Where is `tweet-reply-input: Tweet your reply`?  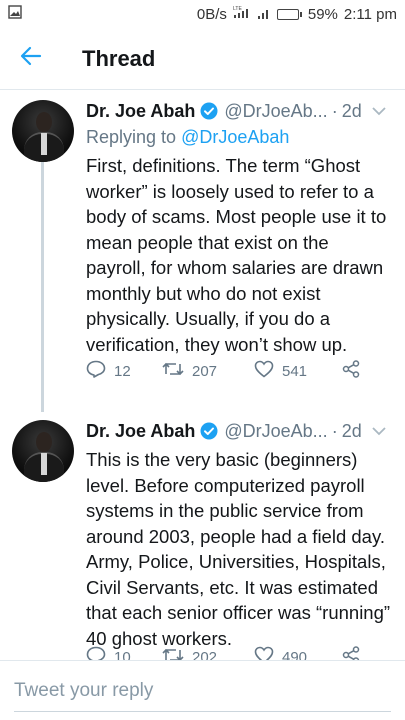 tweet-reply-input: Tweet your reply is located at coordinates (209, 691).